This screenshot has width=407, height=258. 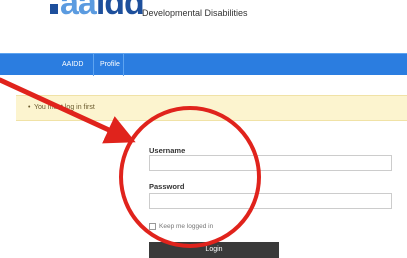 I want to click on password-input, so click(x=270, y=201).